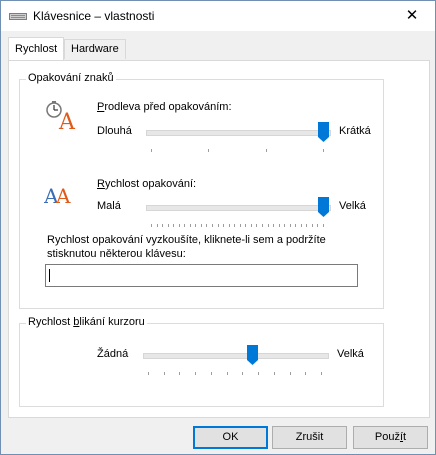 This screenshot has height=455, width=436. I want to click on repeat-delay-min-label: Dlouhá, so click(114, 131).